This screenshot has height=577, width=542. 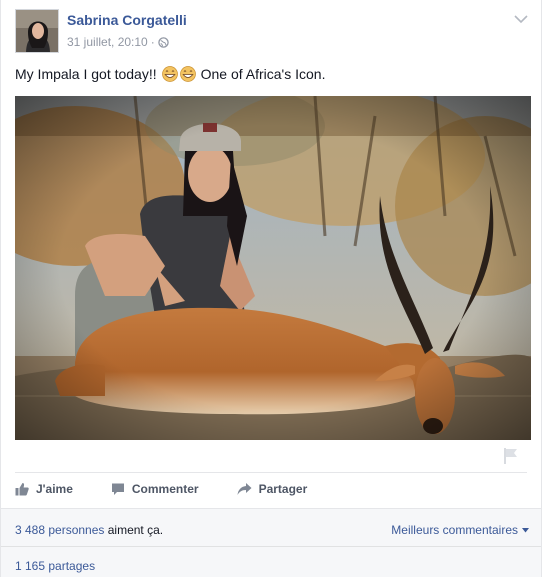 What do you see at coordinates (263, 74) in the screenshot?
I see `post-text-tail: One of Africa's Icon.` at bounding box center [263, 74].